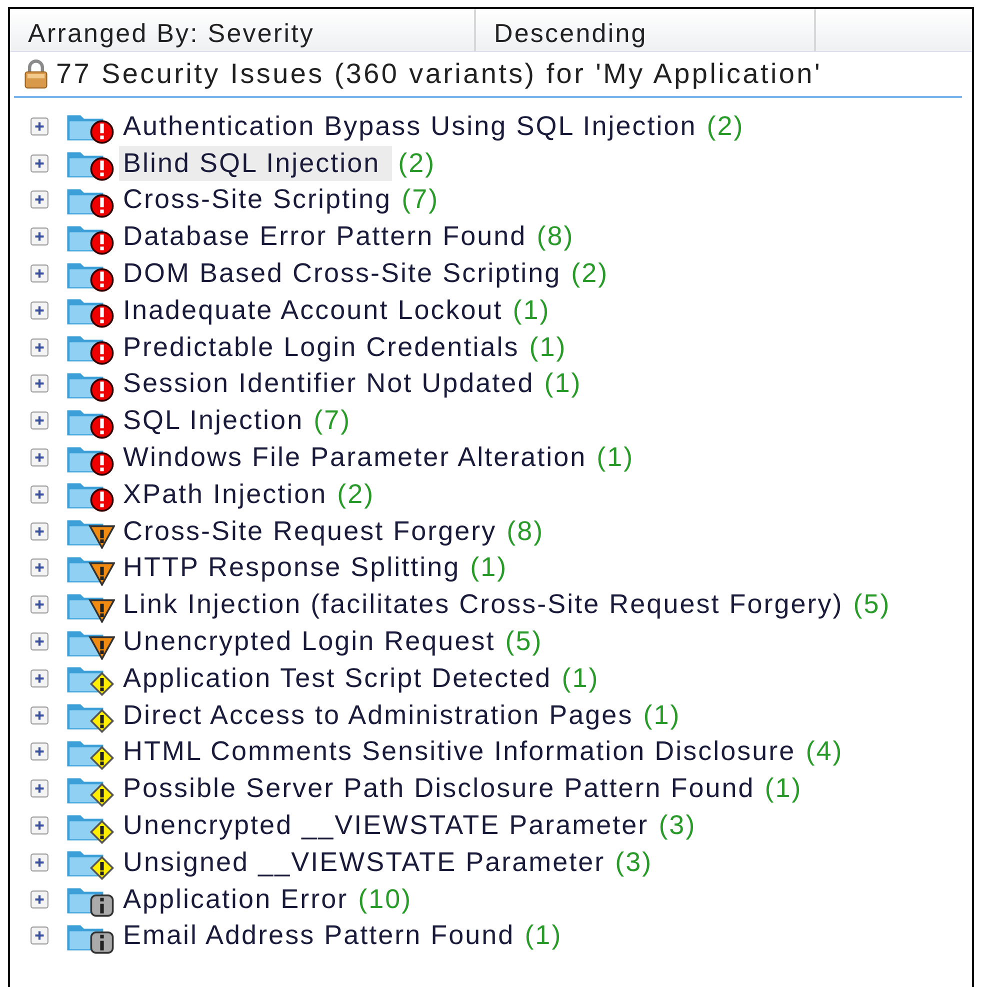 The height and width of the screenshot is (987, 985). I want to click on issue-name: Cross-Site Request Forgery, so click(310, 531).